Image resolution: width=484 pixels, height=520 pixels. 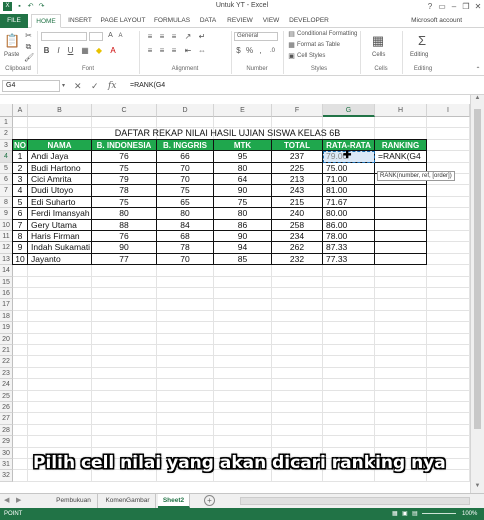 What do you see at coordinates (124, 214) in the screenshot?
I see `table-cell-bind: 80` at bounding box center [124, 214].